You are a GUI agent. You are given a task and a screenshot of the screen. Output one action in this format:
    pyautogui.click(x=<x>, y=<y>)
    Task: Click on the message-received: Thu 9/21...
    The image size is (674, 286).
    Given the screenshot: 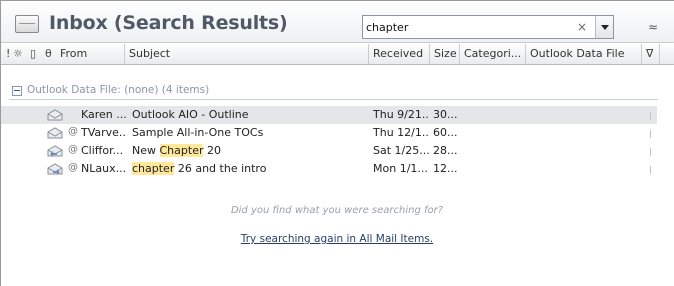 What is the action you would take?
    pyautogui.click(x=401, y=114)
    